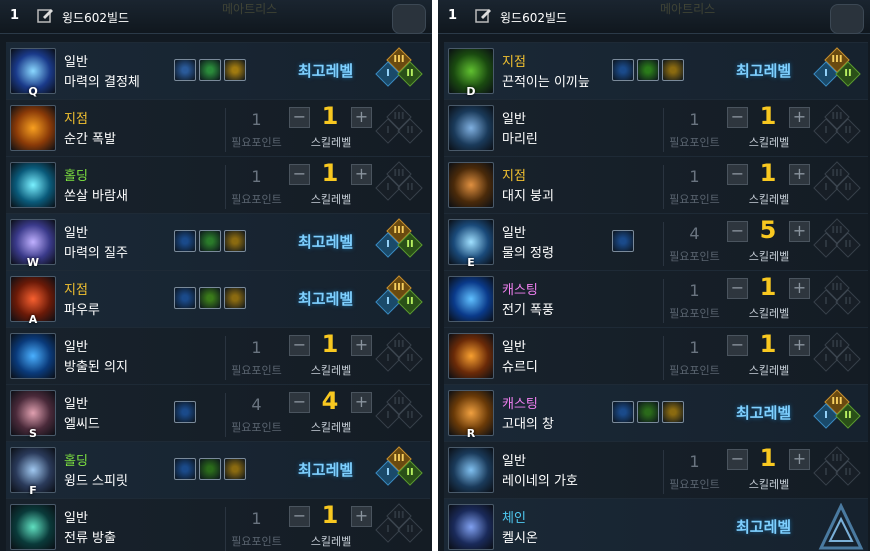 The height and width of the screenshot is (551, 870). I want to click on skill-row: 체인 켈시온 최고레벨, so click(656, 524).